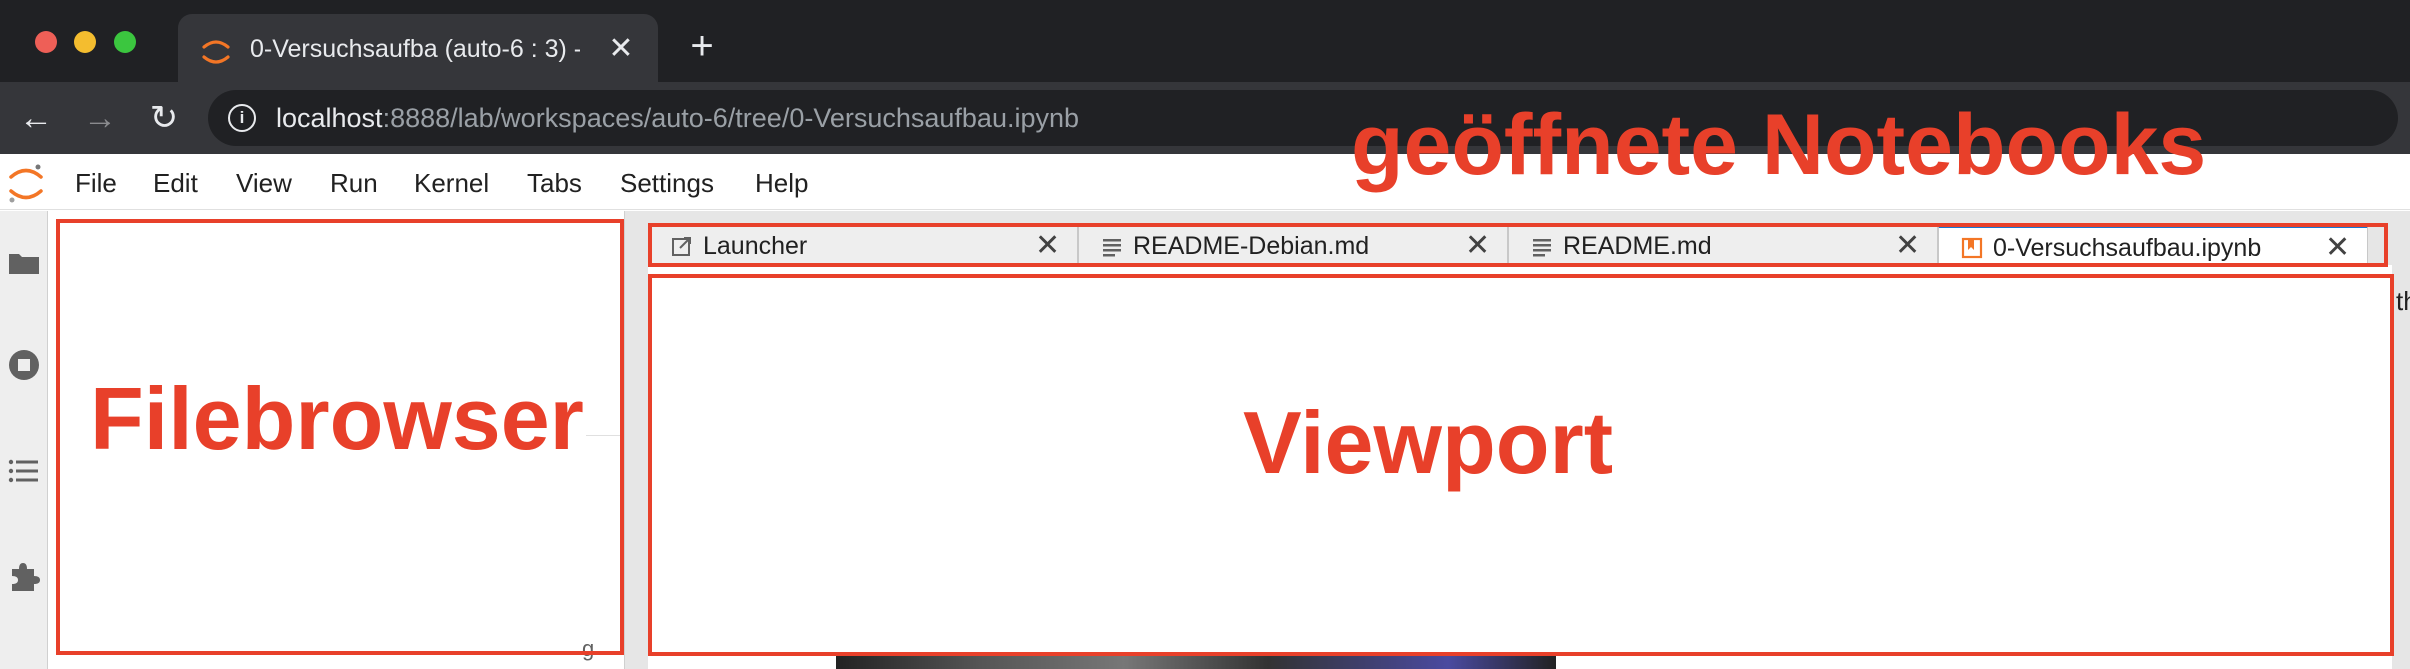 This screenshot has width=2410, height=669. Describe the element at coordinates (451, 183) in the screenshot. I see `menu-kernel: Kernel` at that location.